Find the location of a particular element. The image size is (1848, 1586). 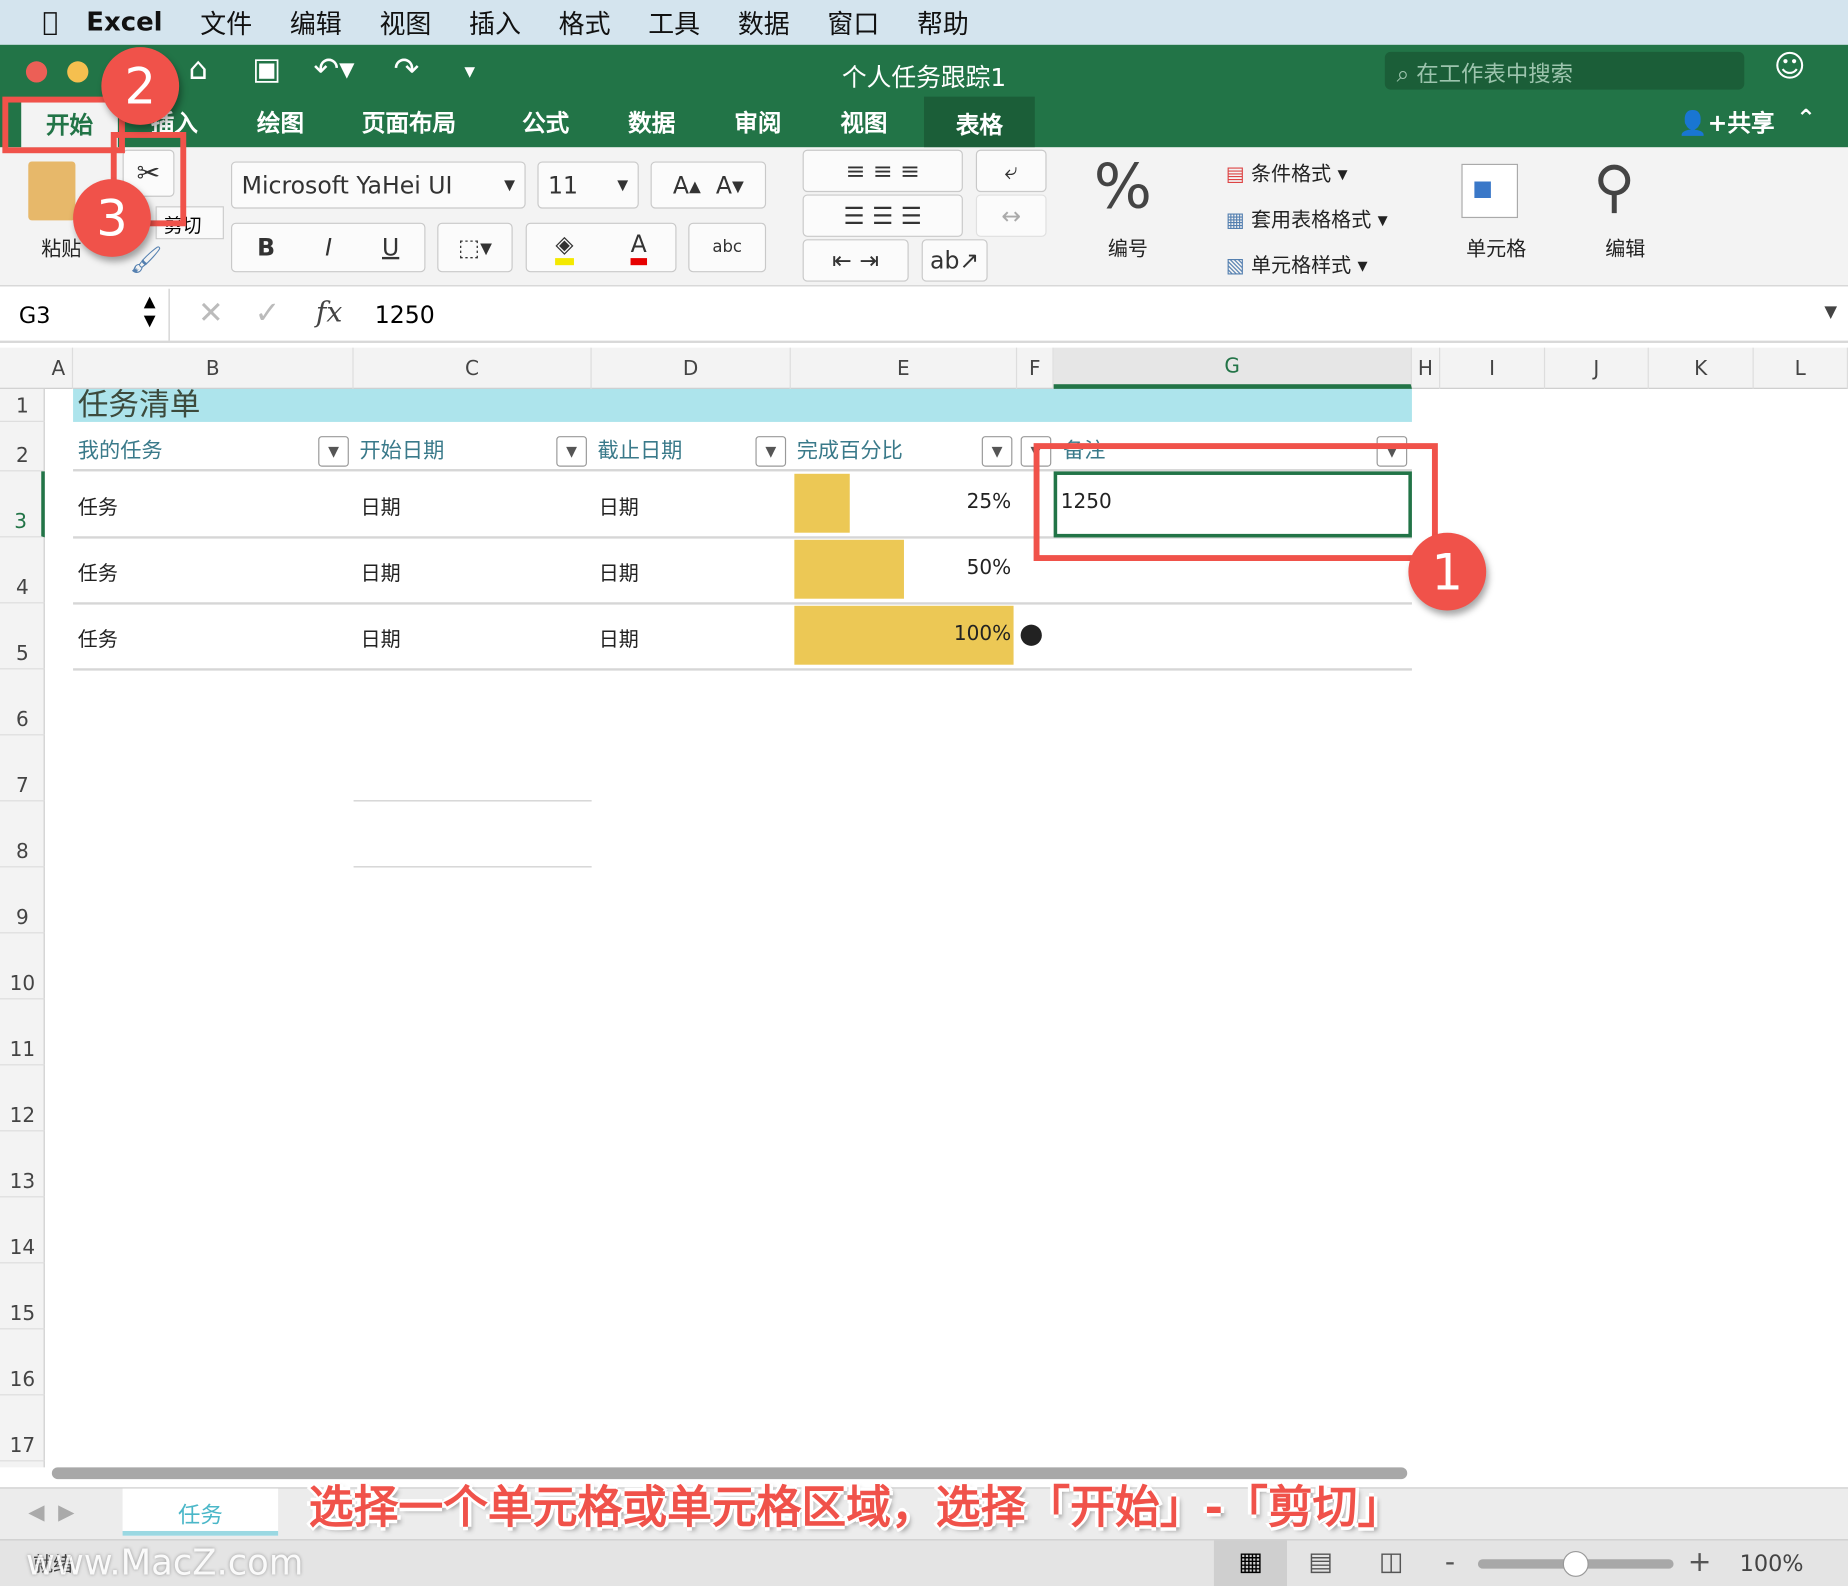

edit-label: 编辑 is located at coordinates (1625, 247).